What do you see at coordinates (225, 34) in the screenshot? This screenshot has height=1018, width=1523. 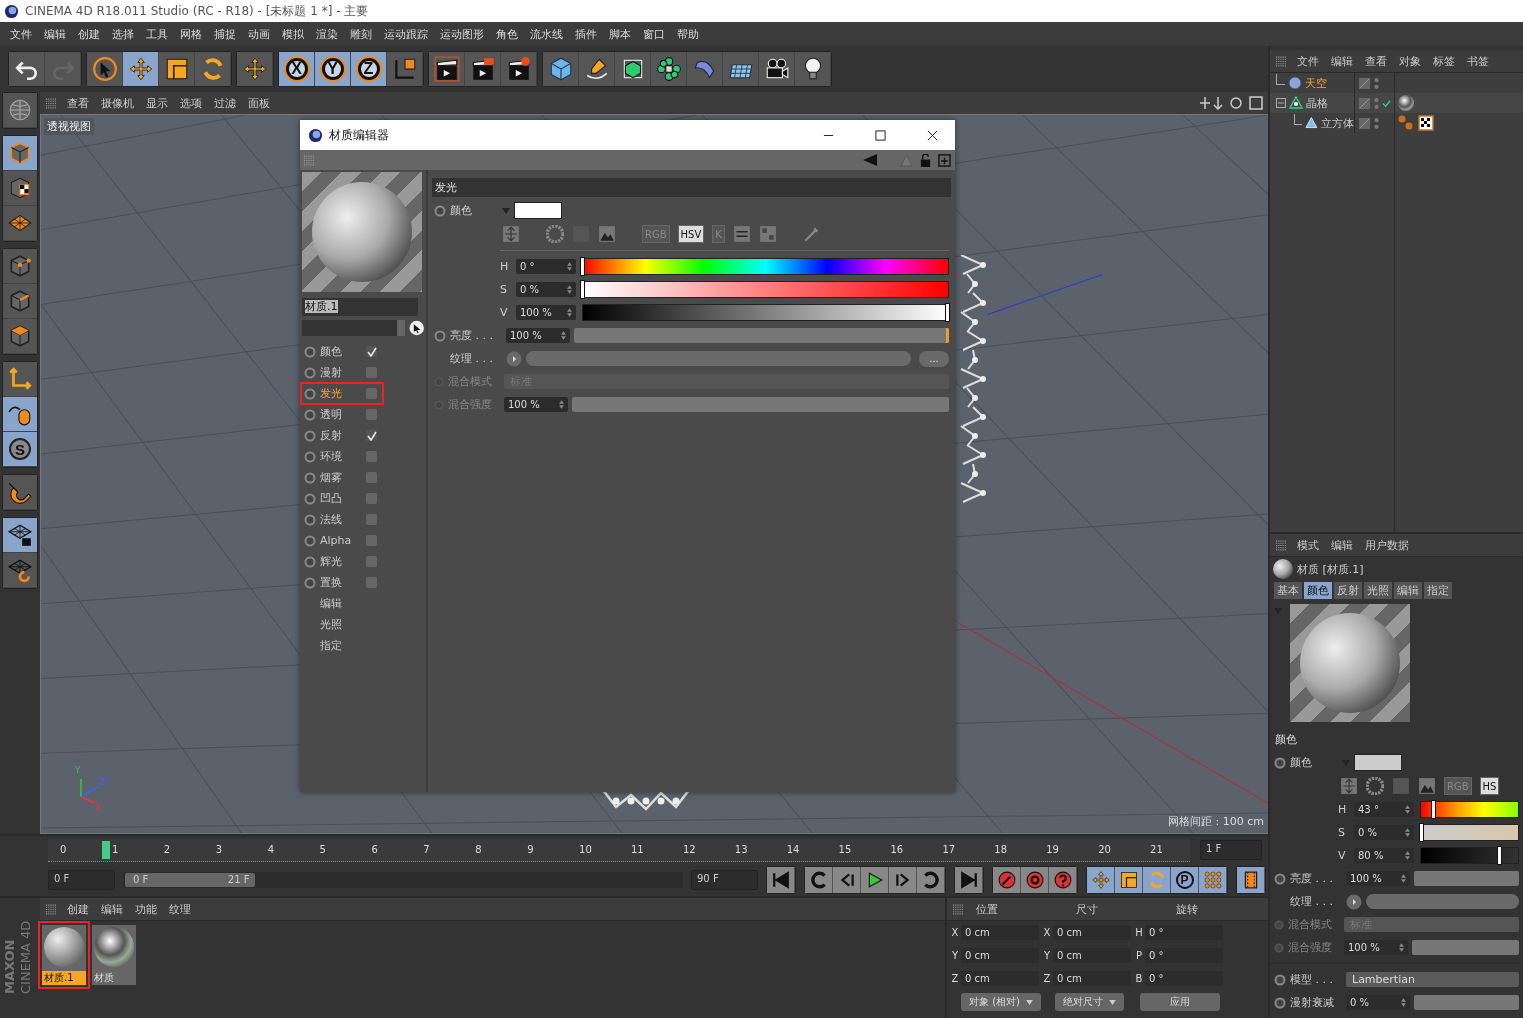 I see `menu-item: 捕捉` at bounding box center [225, 34].